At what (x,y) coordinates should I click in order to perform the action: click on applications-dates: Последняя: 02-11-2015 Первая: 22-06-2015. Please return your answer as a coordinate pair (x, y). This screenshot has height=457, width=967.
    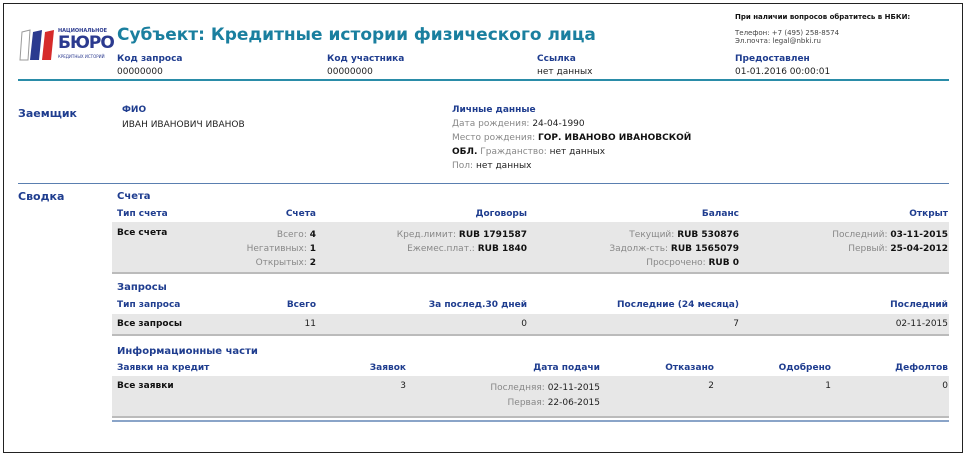
    Looking at the image, I should click on (545, 395).